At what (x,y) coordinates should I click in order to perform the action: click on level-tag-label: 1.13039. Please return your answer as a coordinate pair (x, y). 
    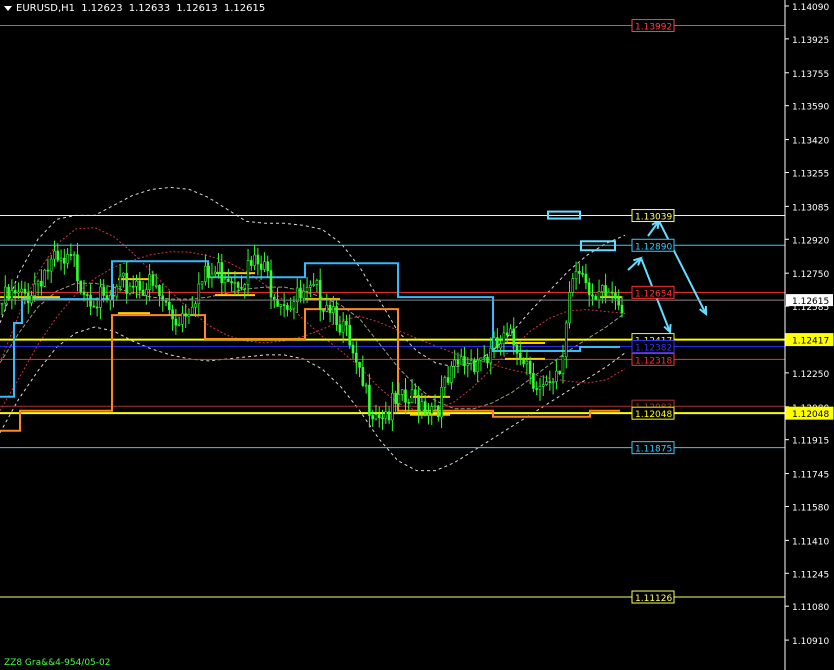
    Looking at the image, I should click on (653, 218).